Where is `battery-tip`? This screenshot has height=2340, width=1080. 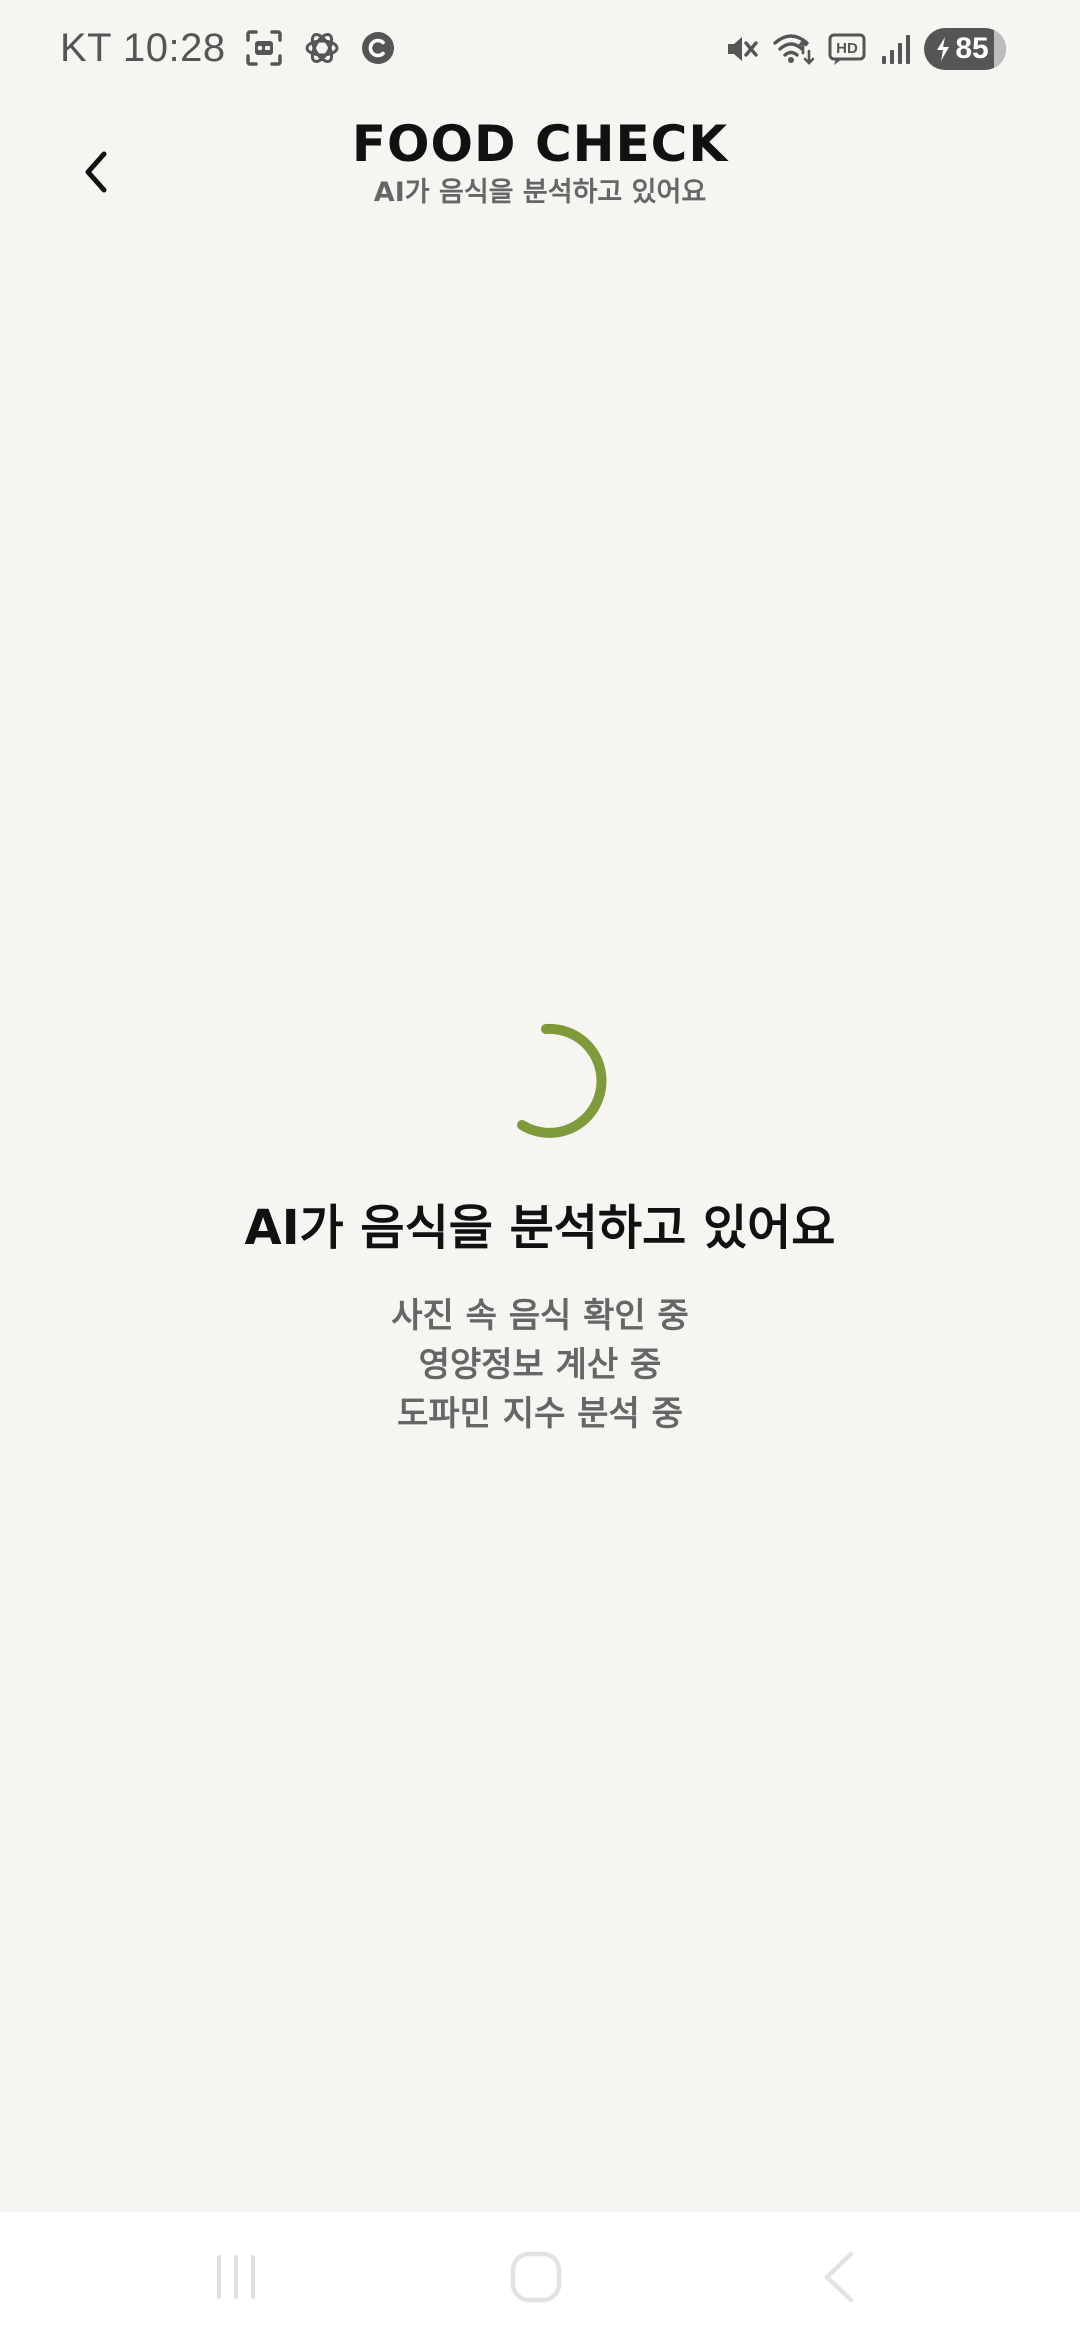
battery-tip is located at coordinates (1000, 49).